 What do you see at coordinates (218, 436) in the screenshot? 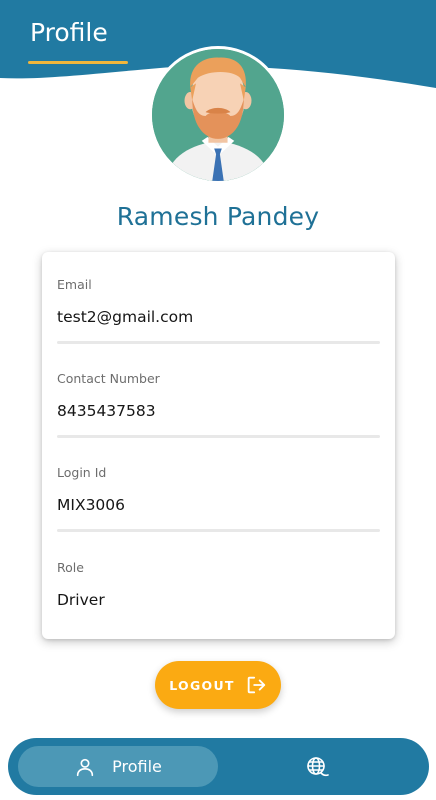
I see `contact-number-divider` at bounding box center [218, 436].